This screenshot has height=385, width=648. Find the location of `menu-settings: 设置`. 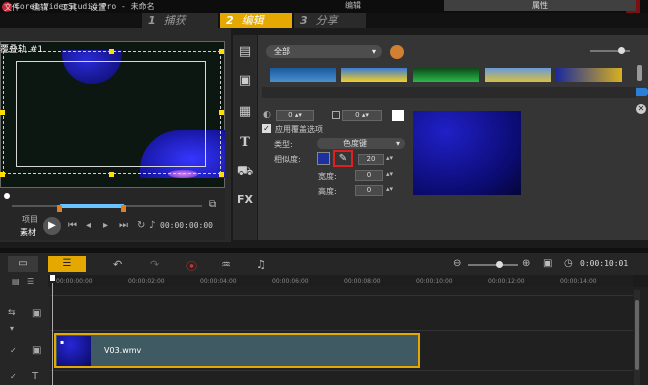

menu-settings: 设置 is located at coordinates (98, 7).